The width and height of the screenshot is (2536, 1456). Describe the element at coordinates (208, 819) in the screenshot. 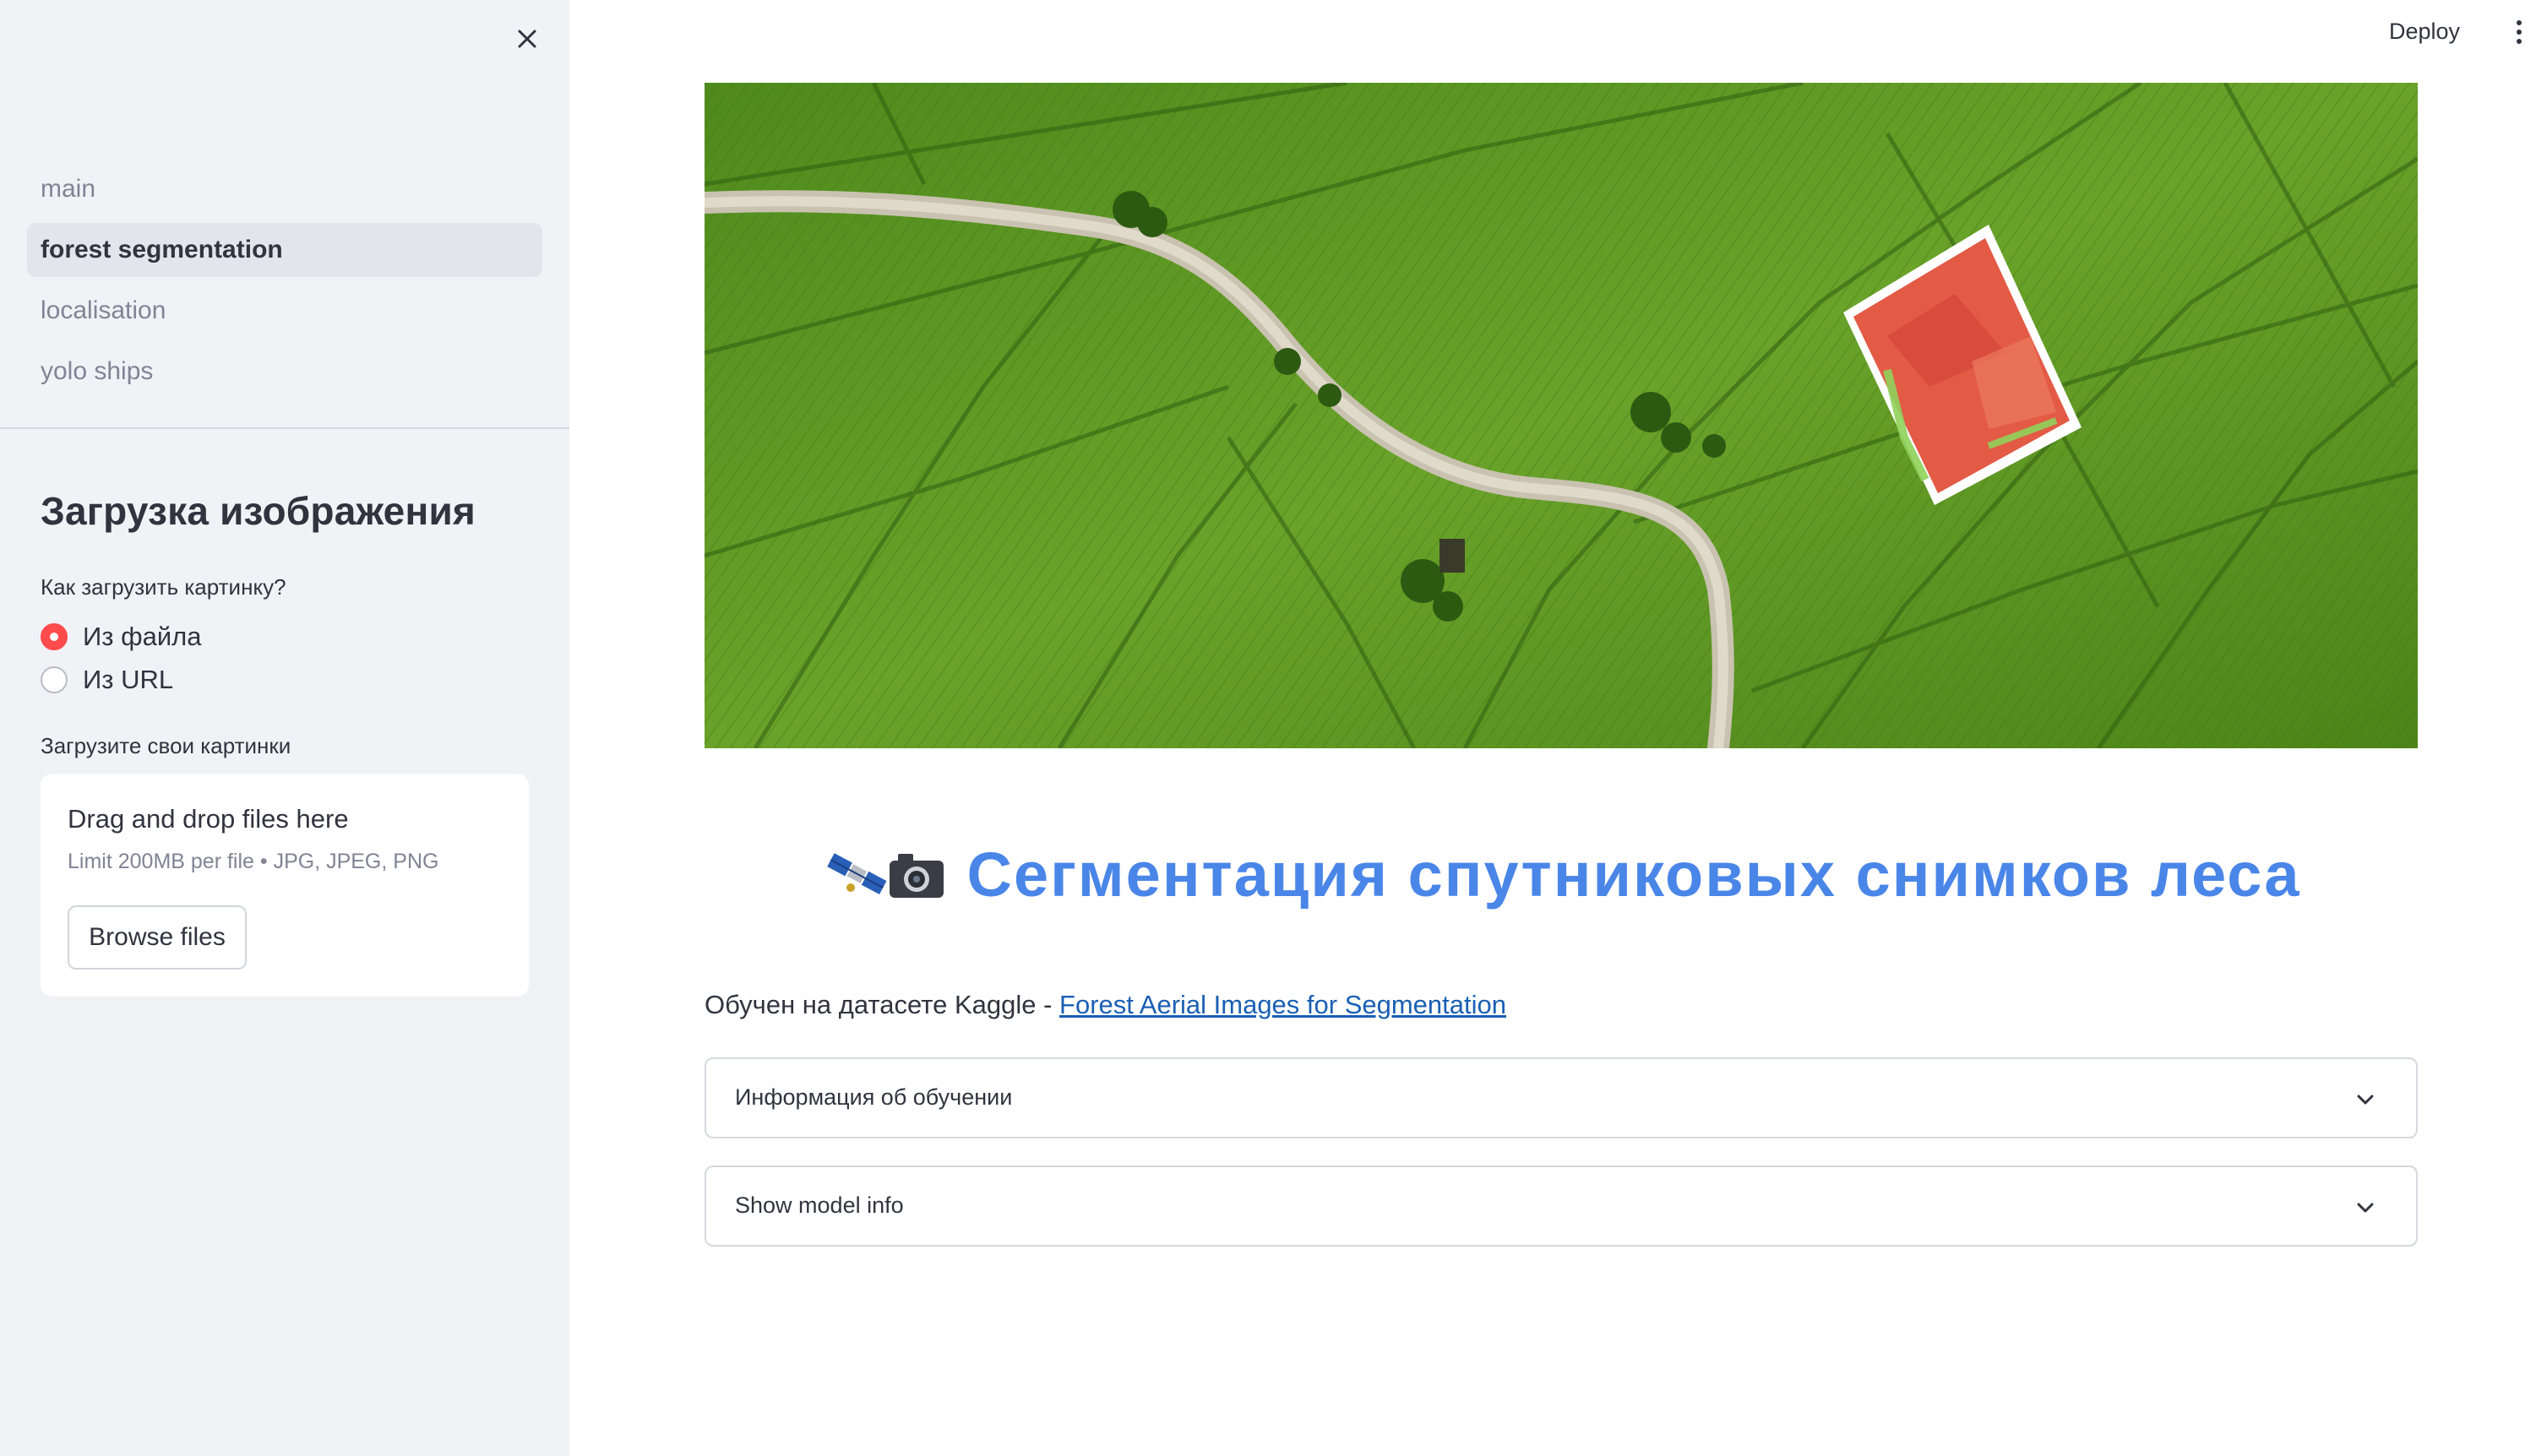

I see `dropzone-title: Drag and drop files here` at that location.